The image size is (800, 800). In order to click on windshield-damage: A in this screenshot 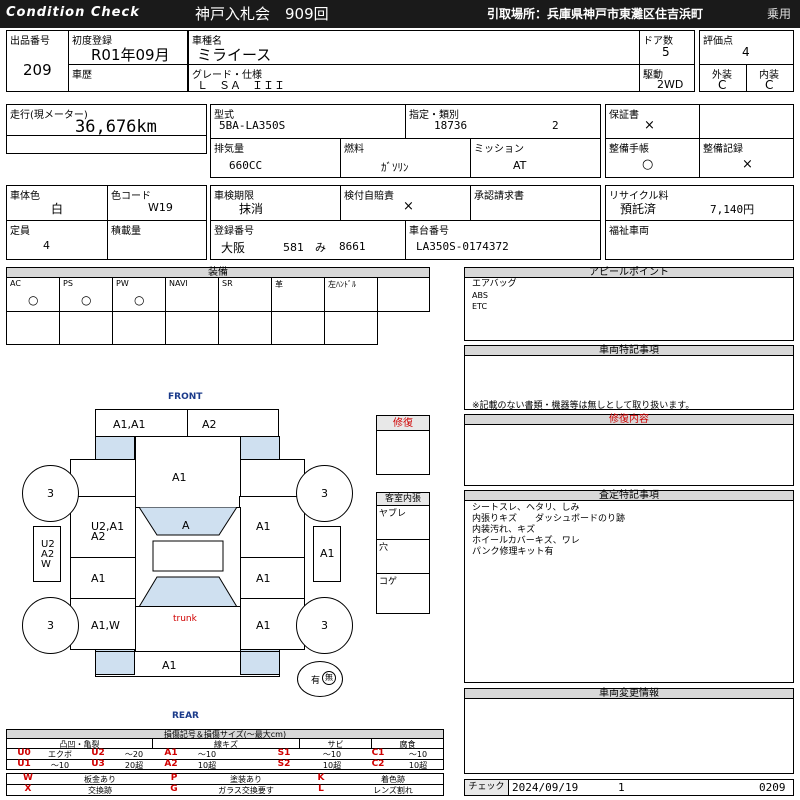, I will do `click(186, 525)`.